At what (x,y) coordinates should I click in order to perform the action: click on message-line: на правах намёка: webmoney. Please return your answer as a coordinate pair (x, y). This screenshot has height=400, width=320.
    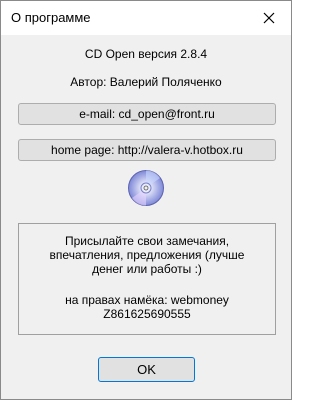
    Looking at the image, I should click on (147, 300).